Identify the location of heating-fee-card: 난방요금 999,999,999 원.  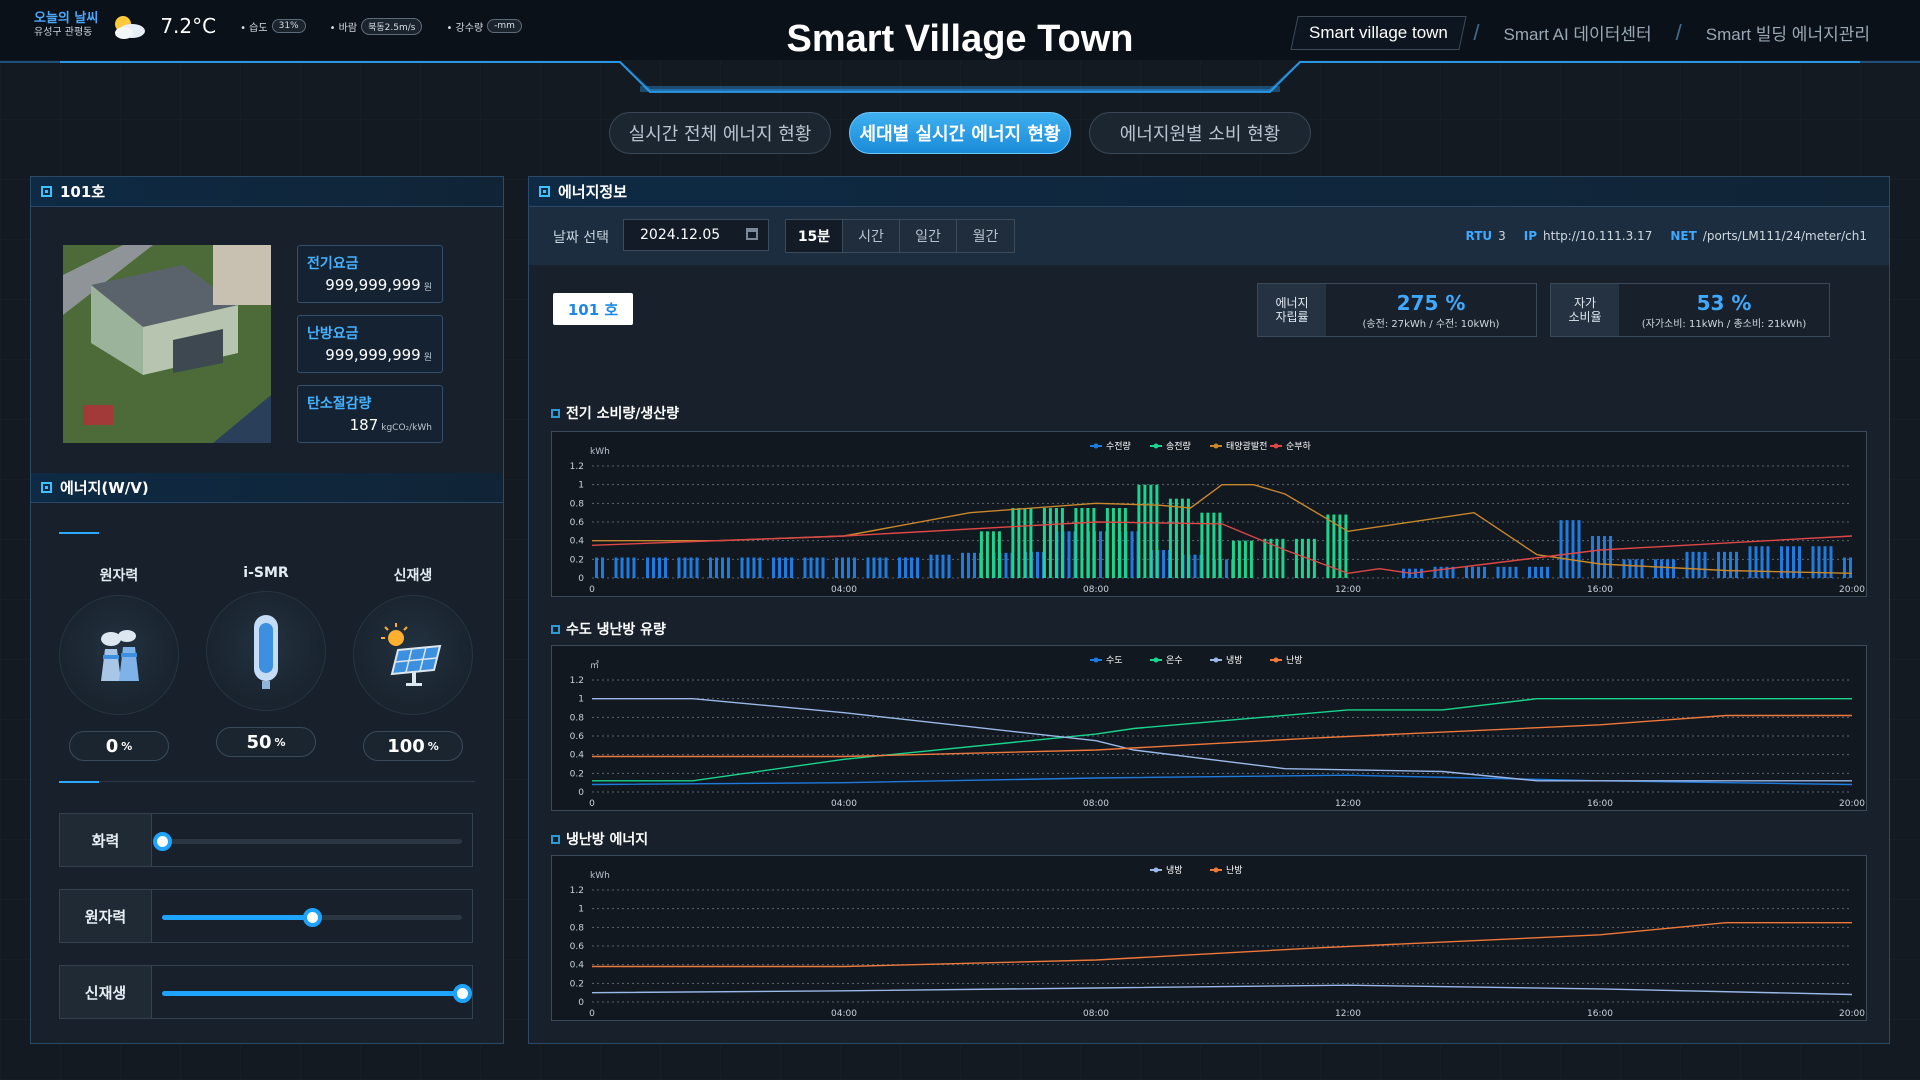
(370, 344).